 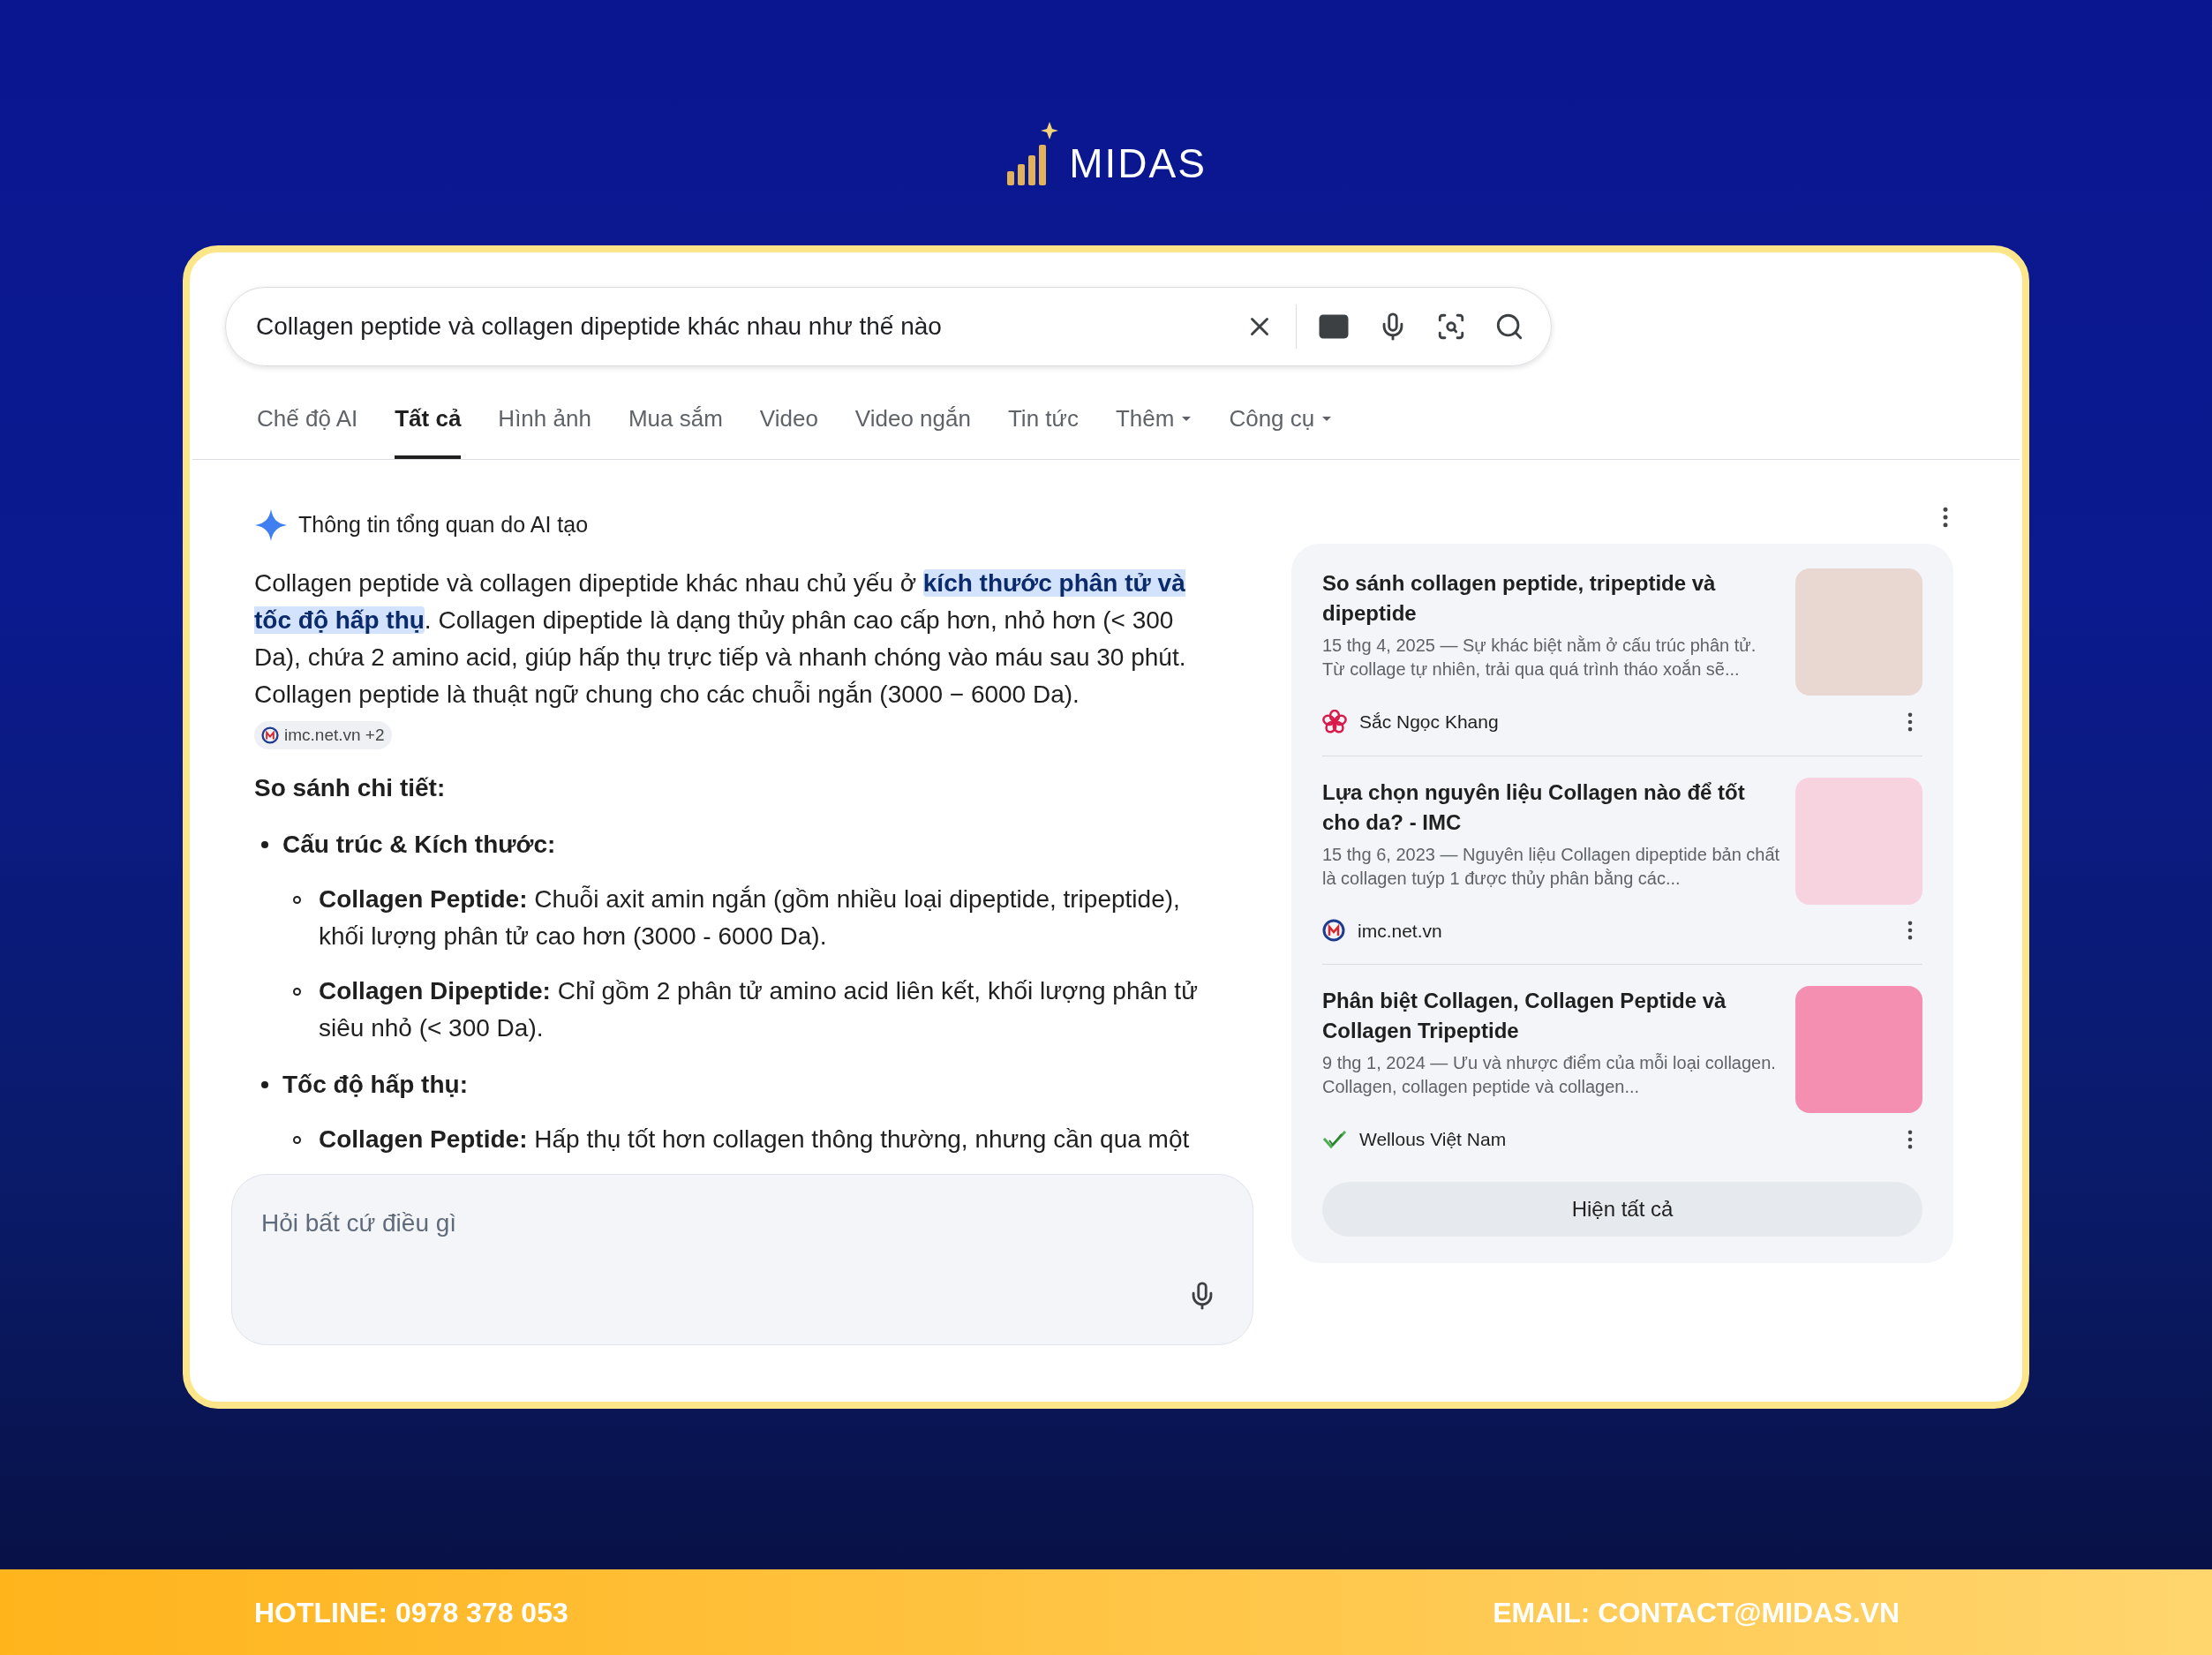 I want to click on search-icon, so click(x=1509, y=327).